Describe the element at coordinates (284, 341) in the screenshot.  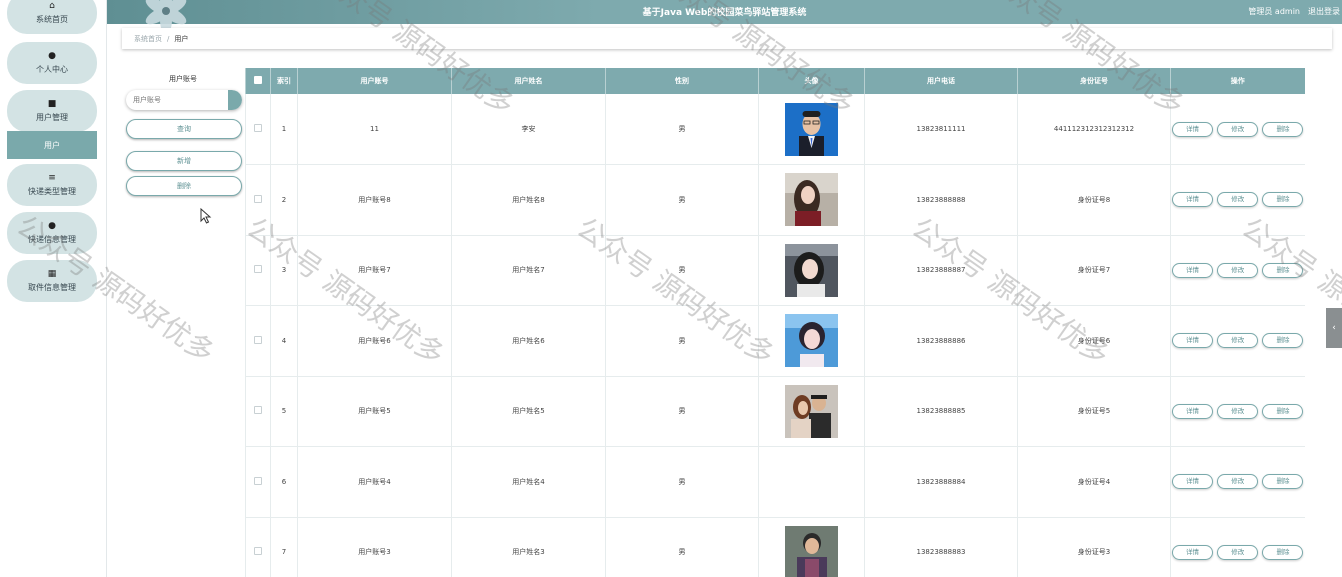
I see `cell-index: 4` at that location.